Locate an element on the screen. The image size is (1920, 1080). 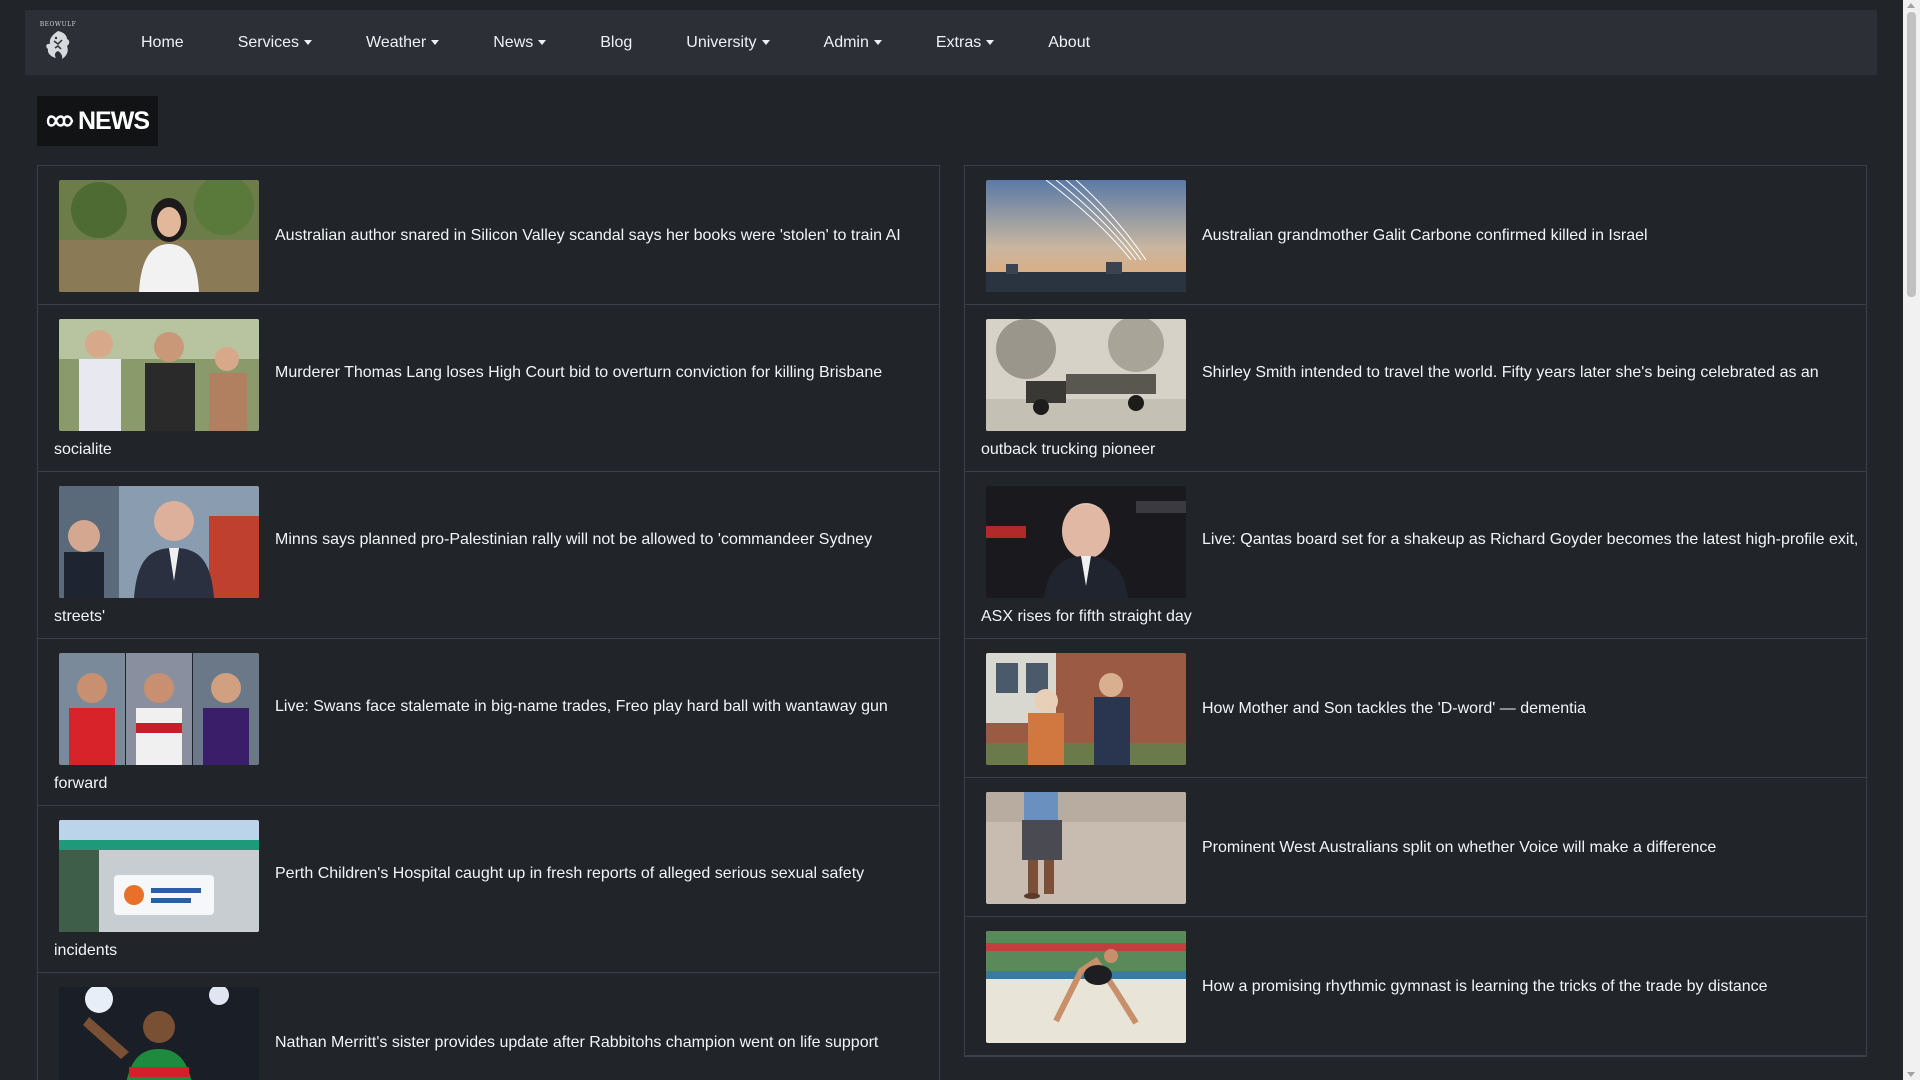
nav-university-label: University is located at coordinates (721, 42).